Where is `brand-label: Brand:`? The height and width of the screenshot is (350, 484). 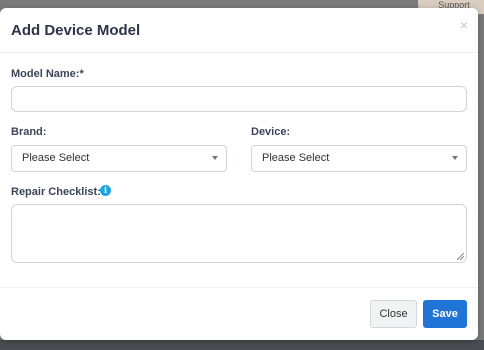 brand-label: Brand: is located at coordinates (29, 132).